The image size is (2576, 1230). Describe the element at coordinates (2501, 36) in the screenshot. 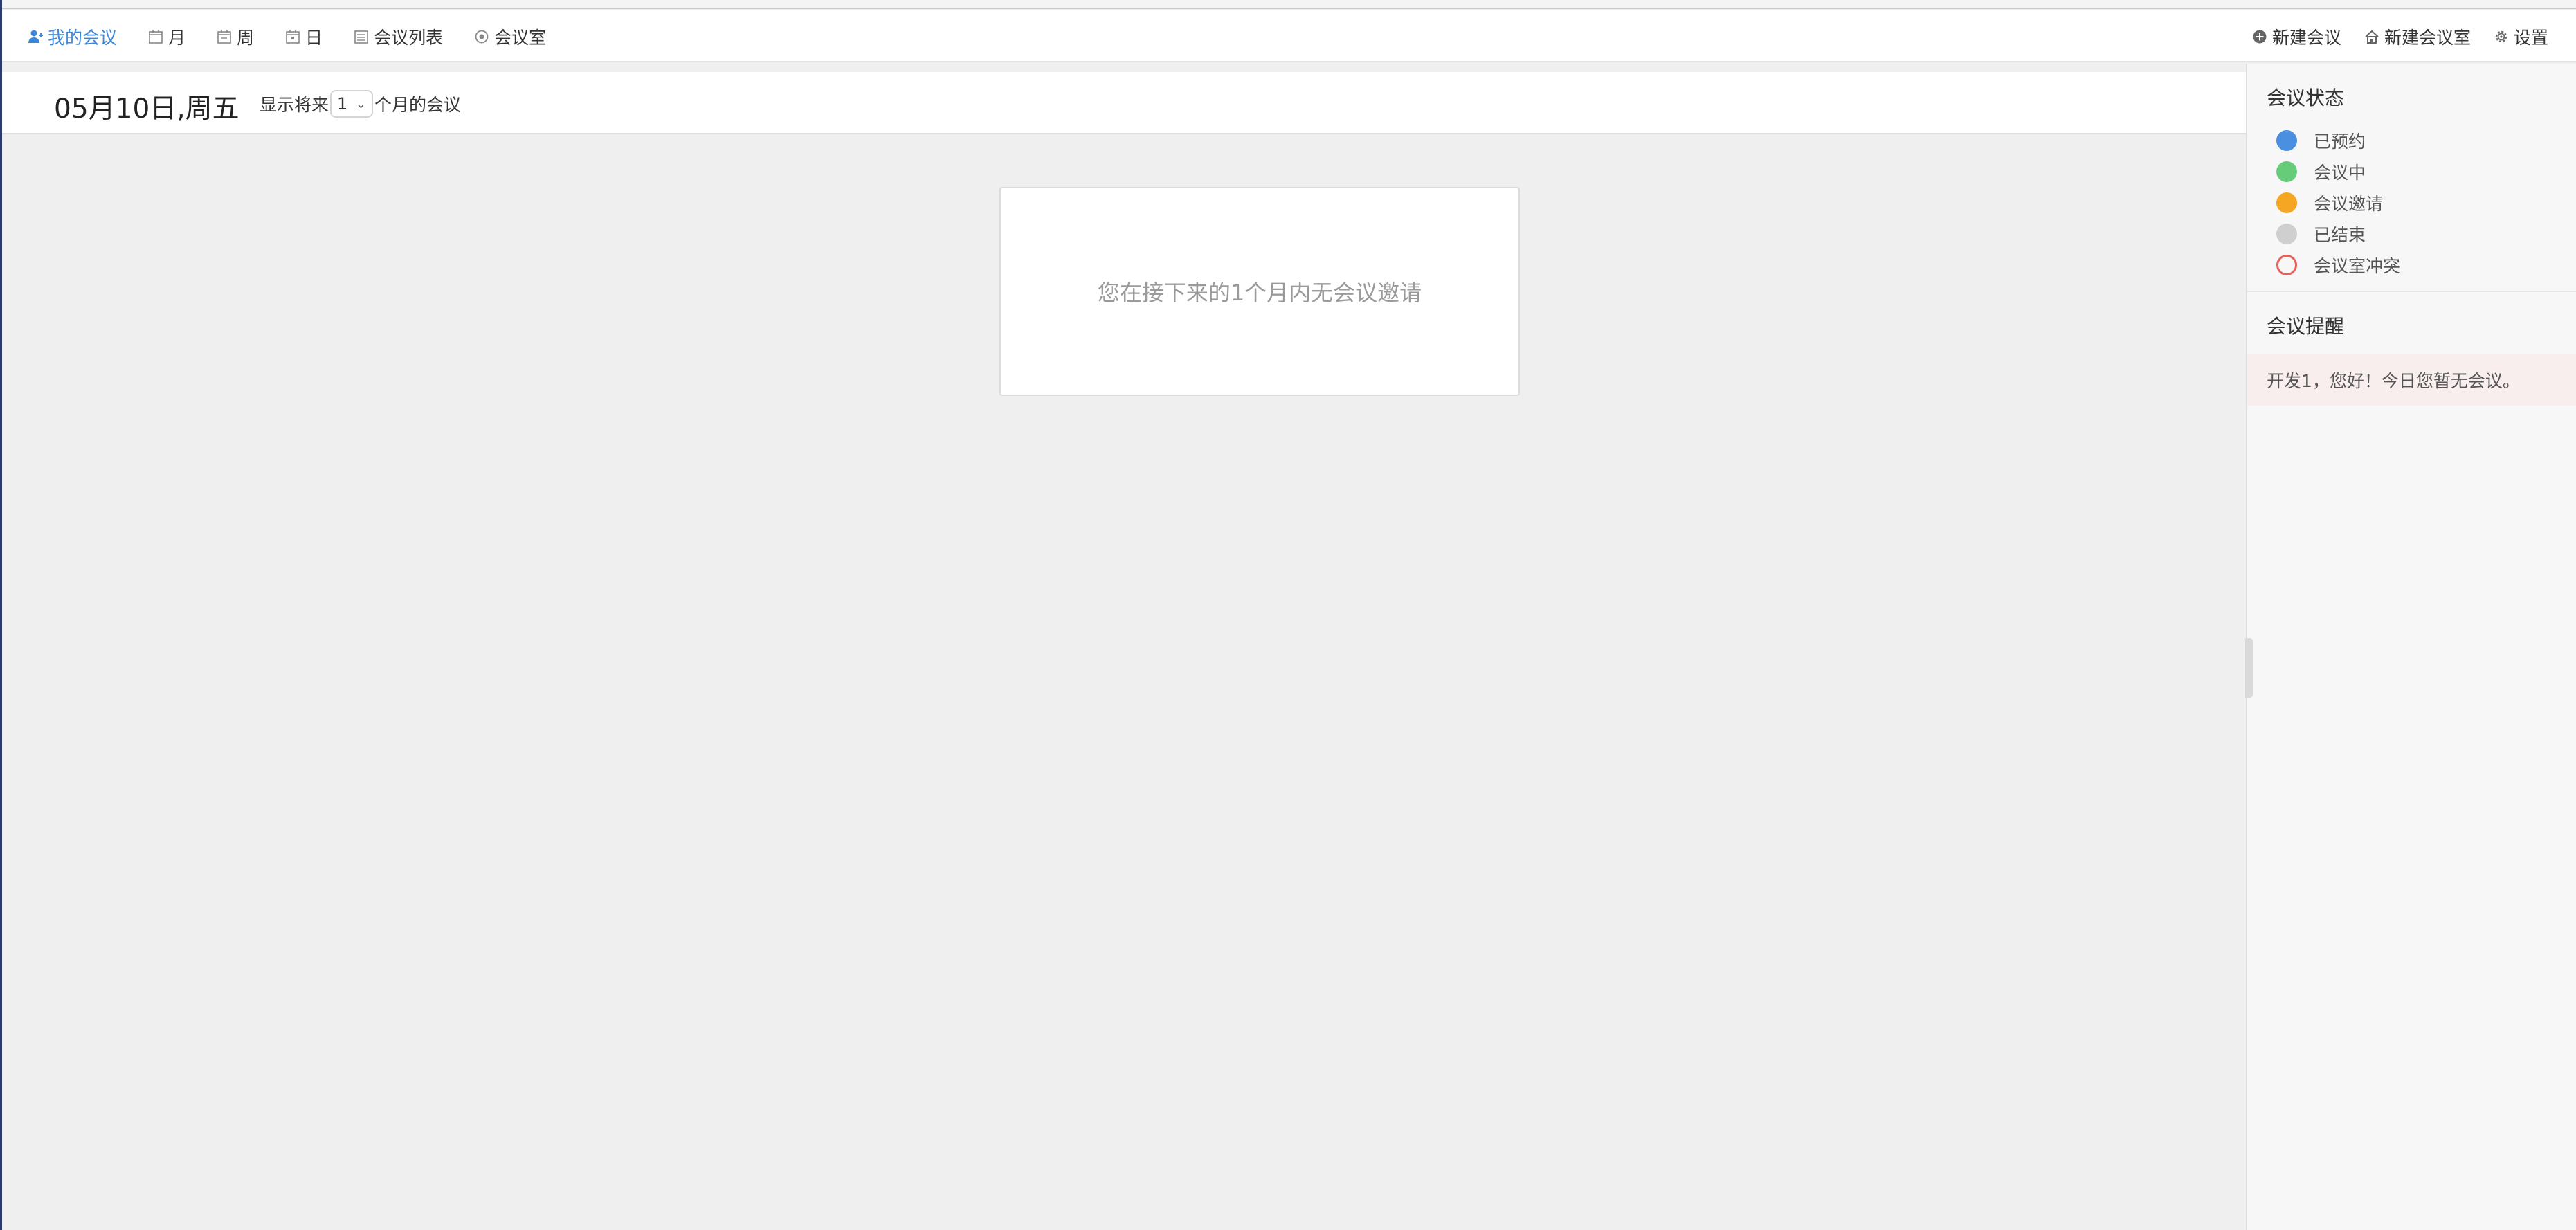

I see `gear-icon` at that location.